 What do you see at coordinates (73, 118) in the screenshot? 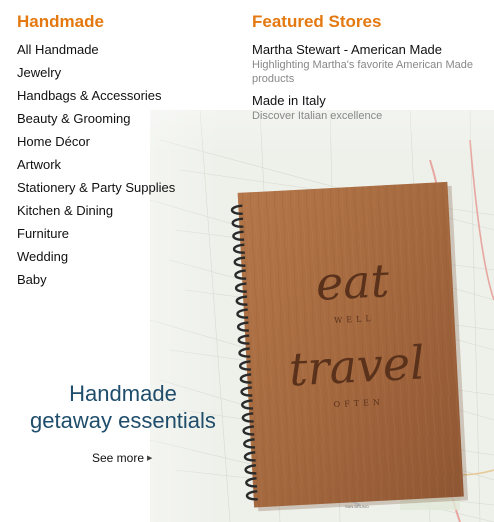
I see `category-link-beauty-grooming: Beauty & Grooming` at bounding box center [73, 118].